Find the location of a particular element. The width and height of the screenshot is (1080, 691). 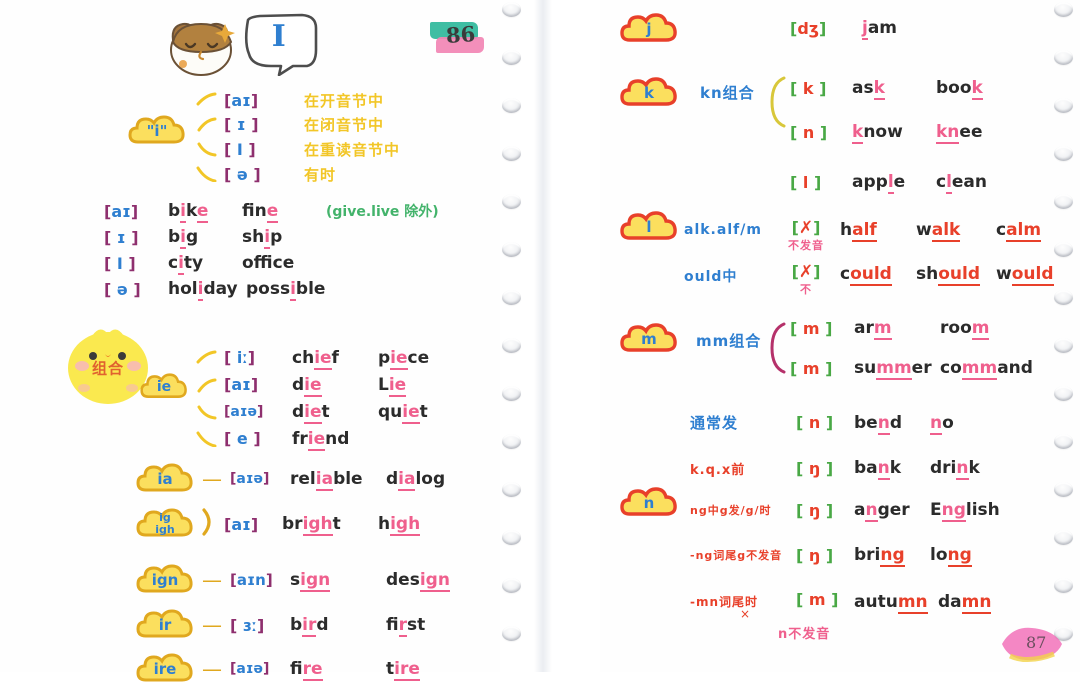

silent-marker: [✗] 不发音 is located at coordinates (806, 235).